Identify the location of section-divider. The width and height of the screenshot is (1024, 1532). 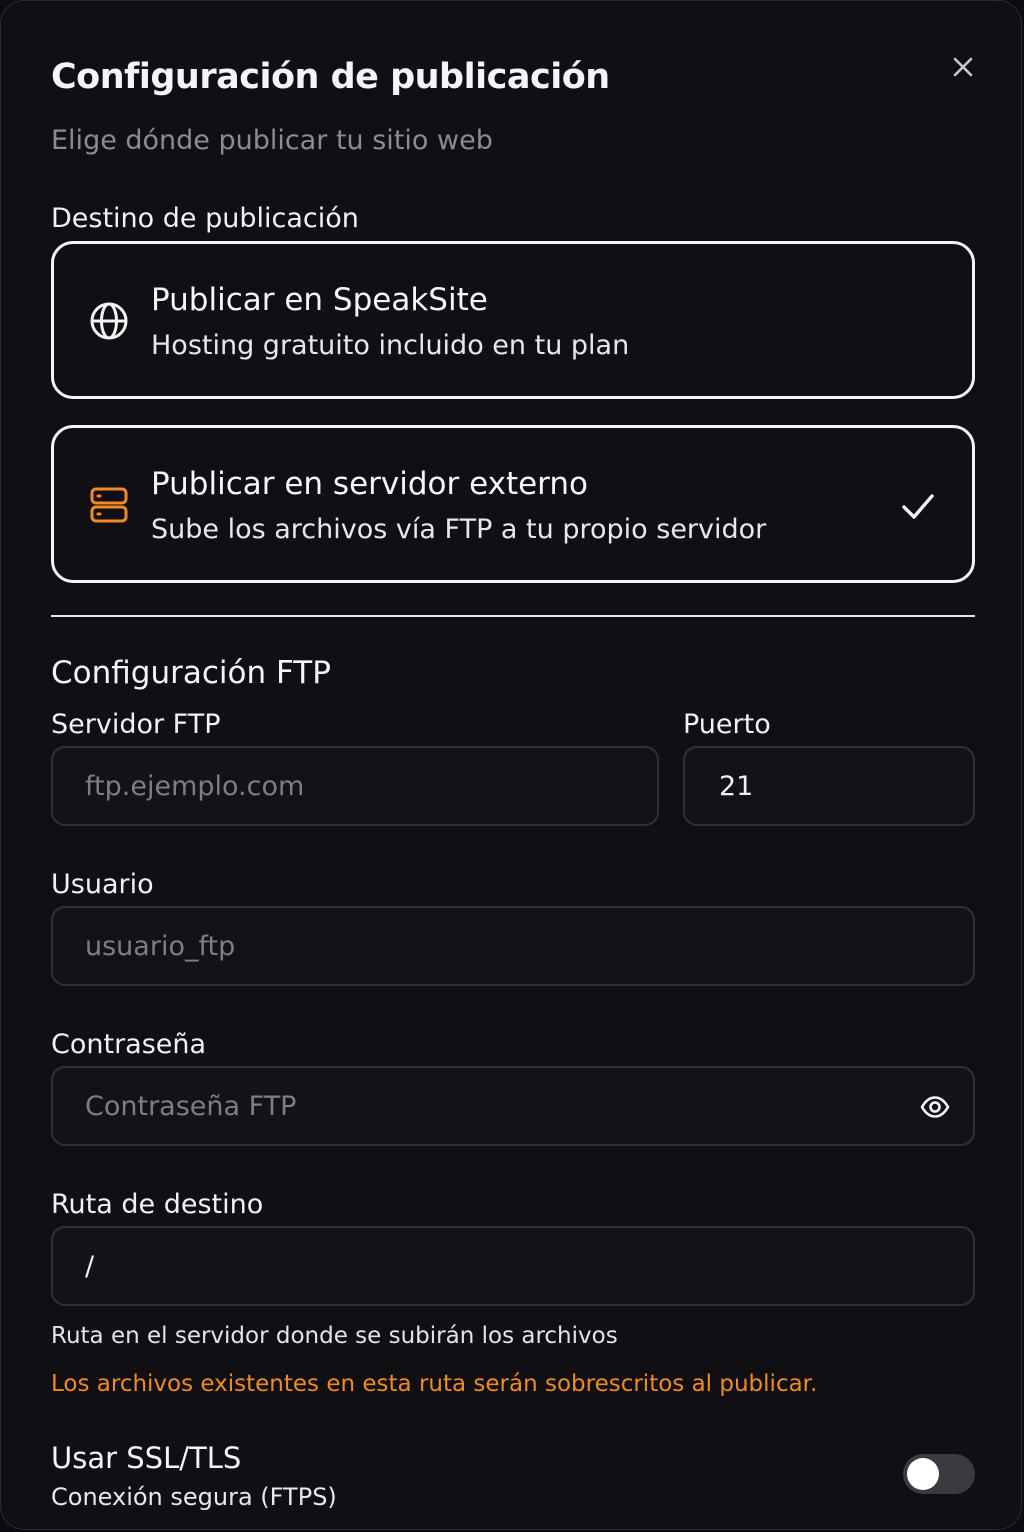
(513, 616).